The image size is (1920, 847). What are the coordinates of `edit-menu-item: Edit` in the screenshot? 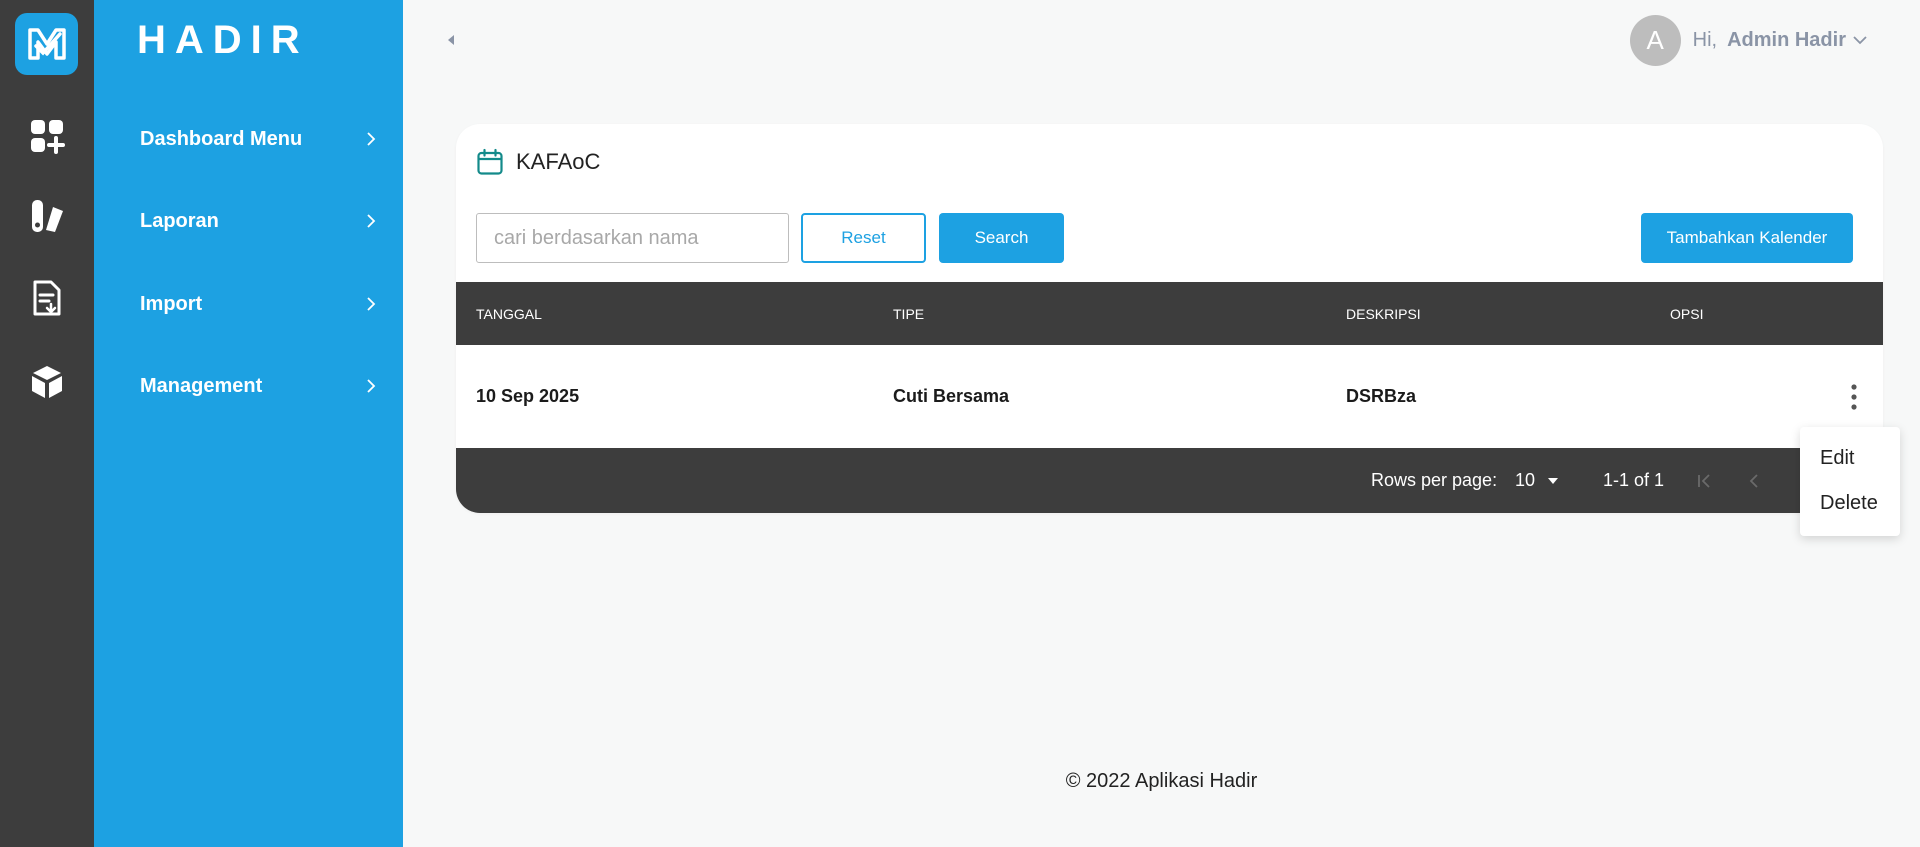 It's located at (1837, 458).